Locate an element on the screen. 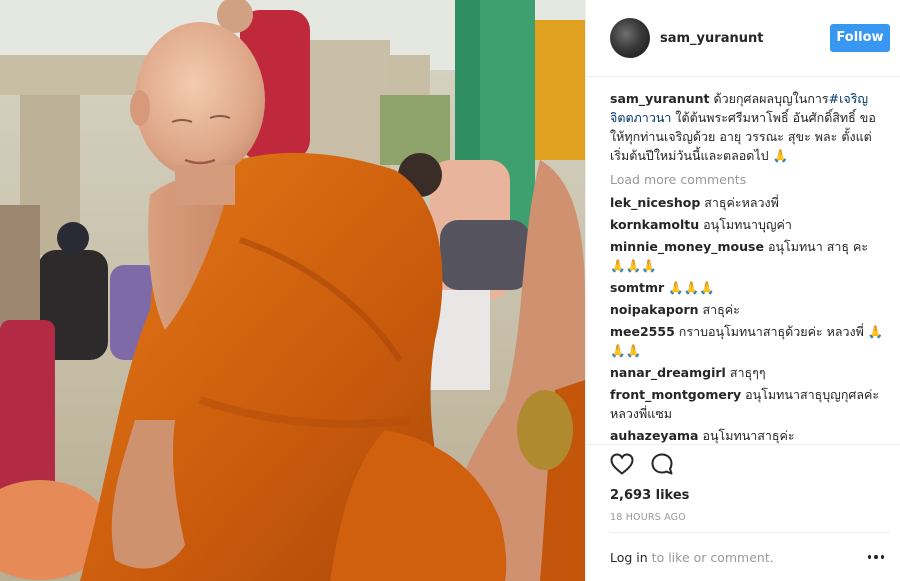  login-prompt-suffix: to like or comment. is located at coordinates (710, 557).